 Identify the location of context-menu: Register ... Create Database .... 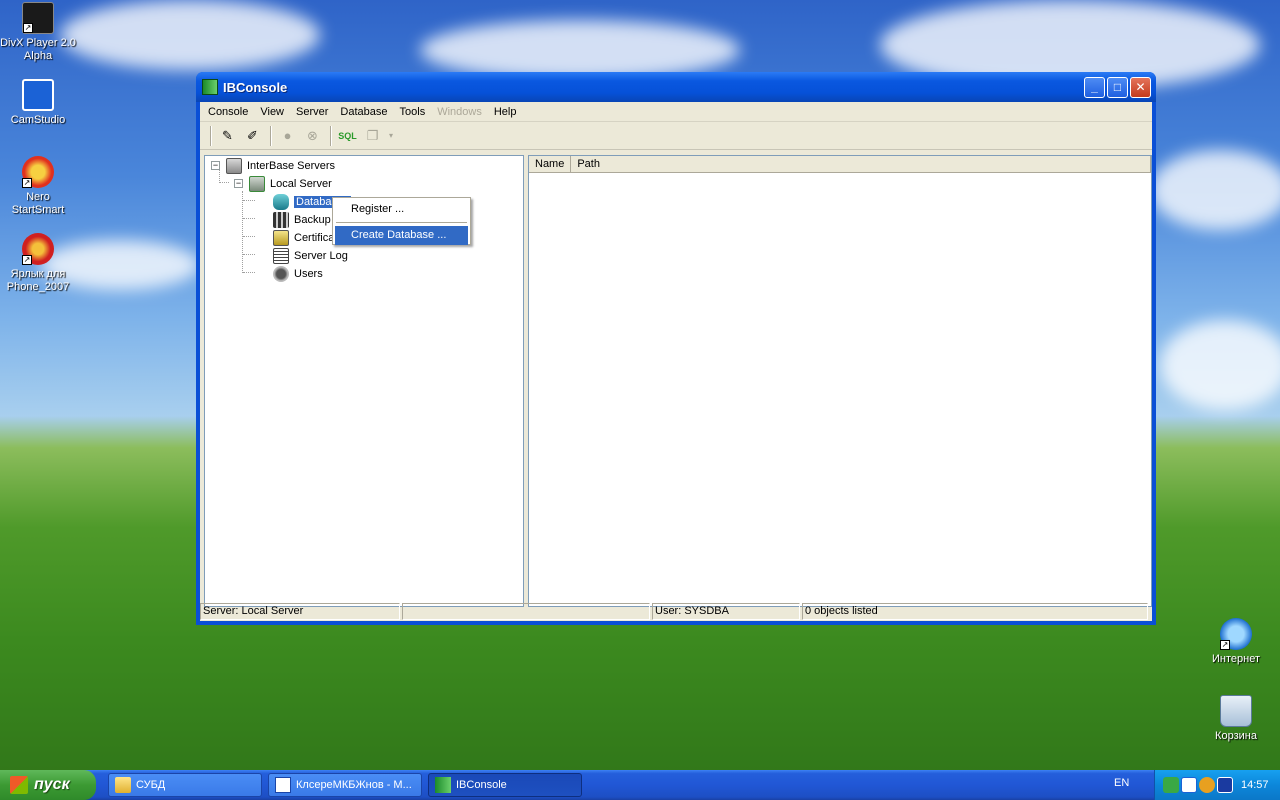
(401, 221).